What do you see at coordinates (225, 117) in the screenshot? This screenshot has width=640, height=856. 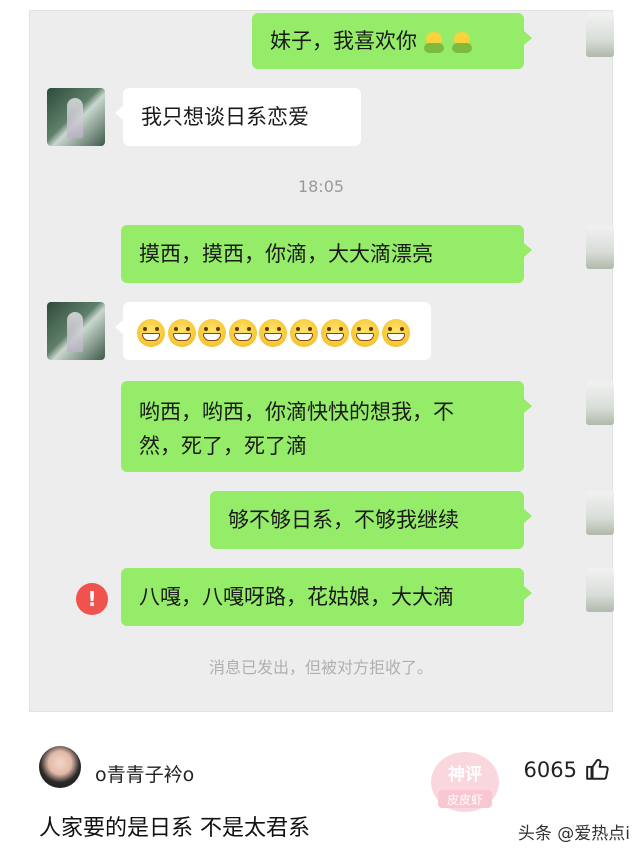 I see `message-text: 我只想谈日系恋爱` at bounding box center [225, 117].